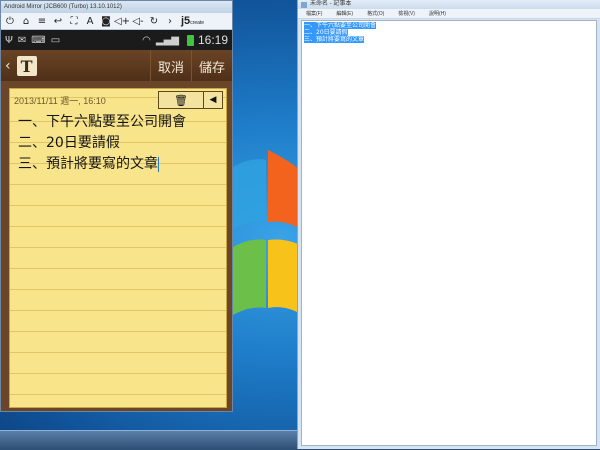 This screenshot has height=450, width=600. I want to click on cancel-button: 取消, so click(170, 66).